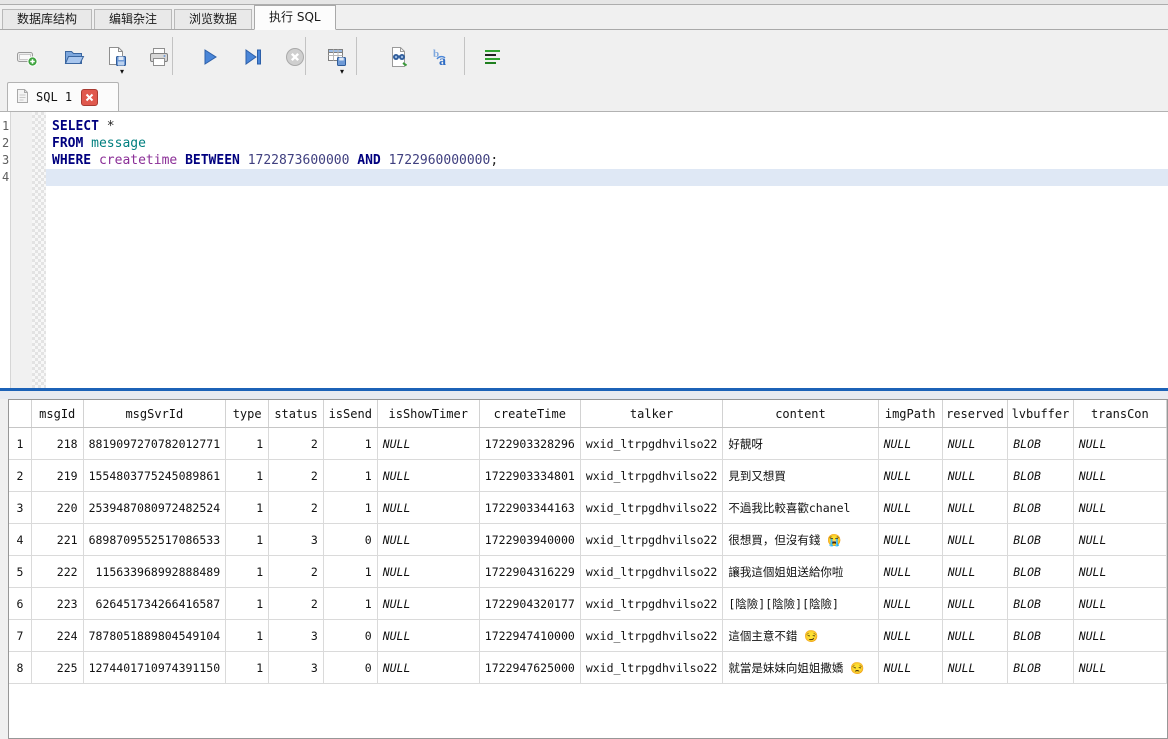  Describe the element at coordinates (57, 603) in the screenshot. I see `cell-msgId: 223` at that location.